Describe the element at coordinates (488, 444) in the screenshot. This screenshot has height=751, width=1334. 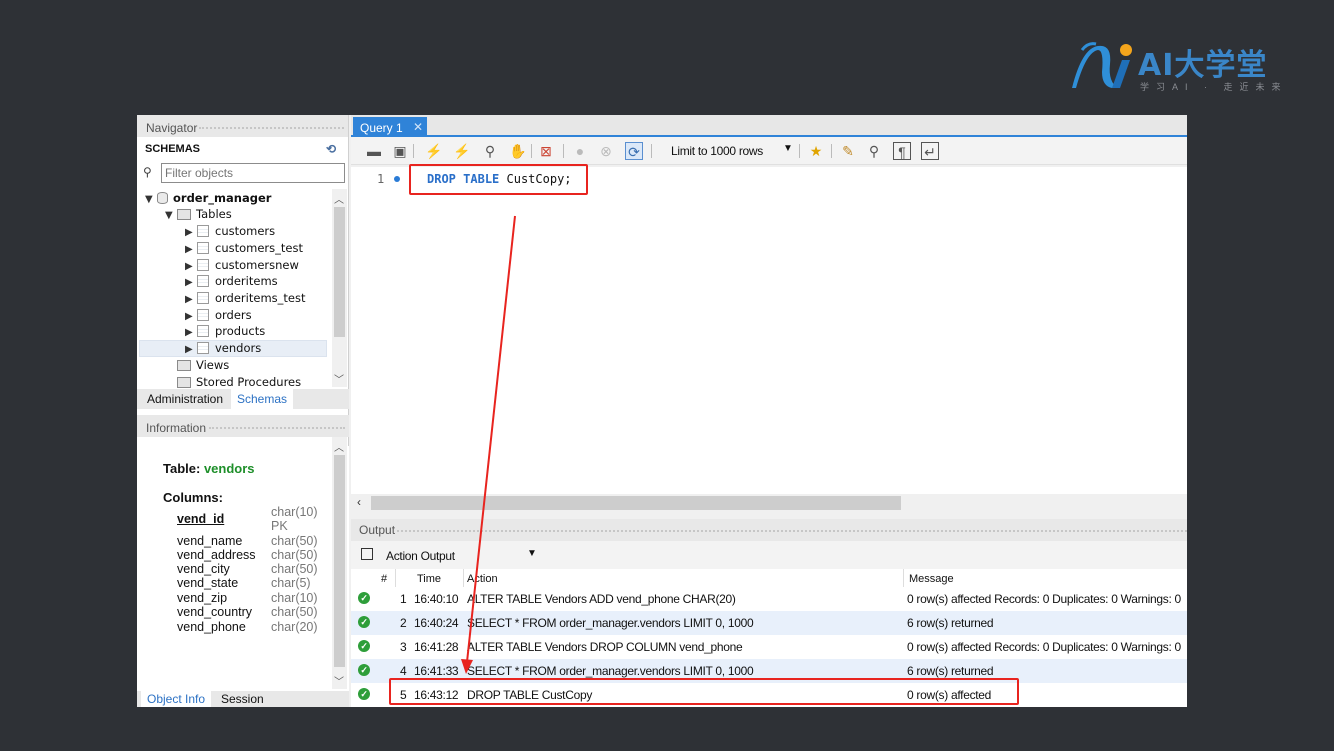
I see `annotation-arrow` at that location.